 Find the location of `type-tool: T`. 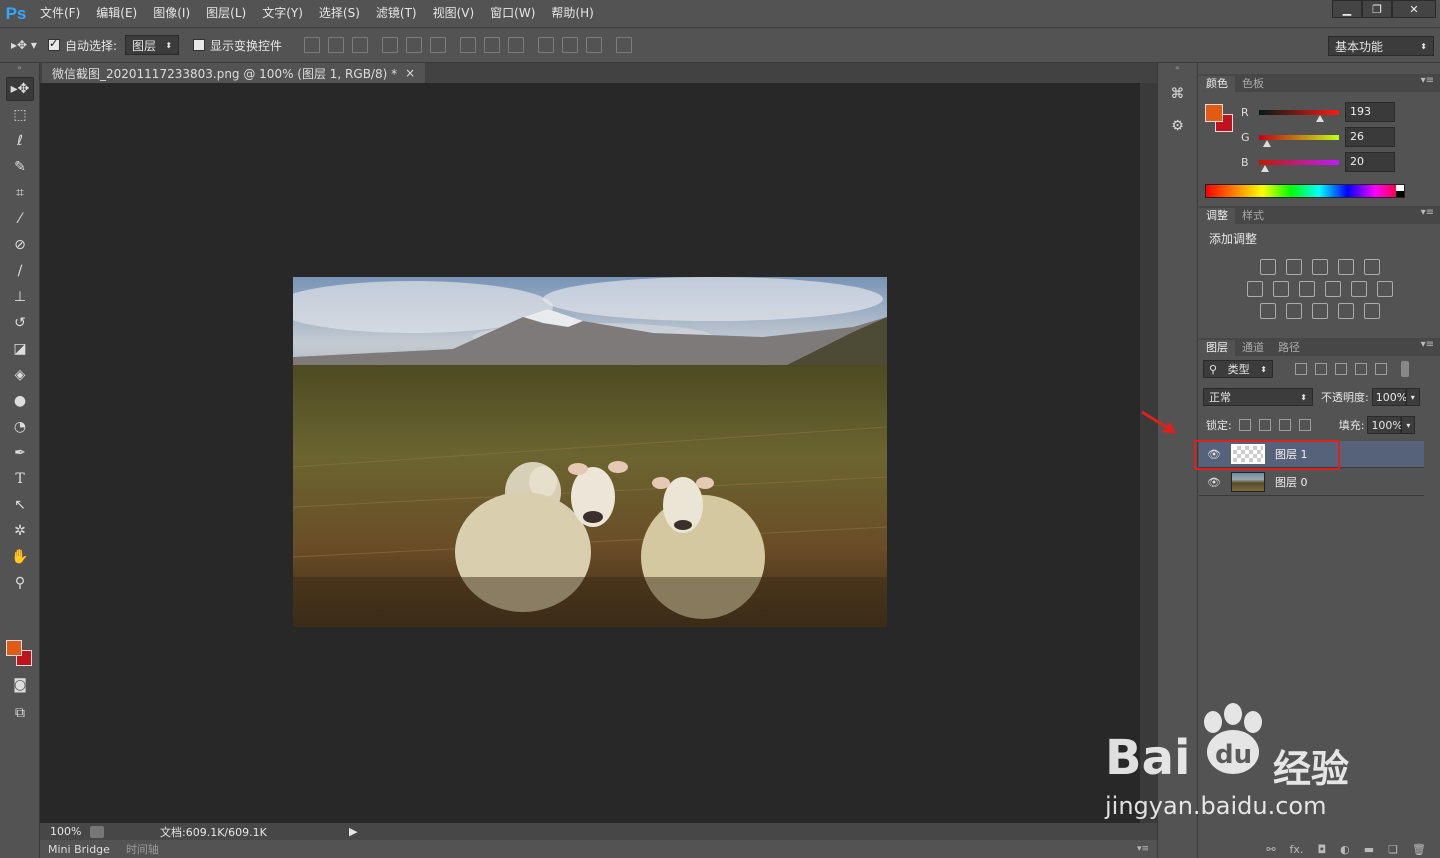

type-tool: T is located at coordinates (20, 479).